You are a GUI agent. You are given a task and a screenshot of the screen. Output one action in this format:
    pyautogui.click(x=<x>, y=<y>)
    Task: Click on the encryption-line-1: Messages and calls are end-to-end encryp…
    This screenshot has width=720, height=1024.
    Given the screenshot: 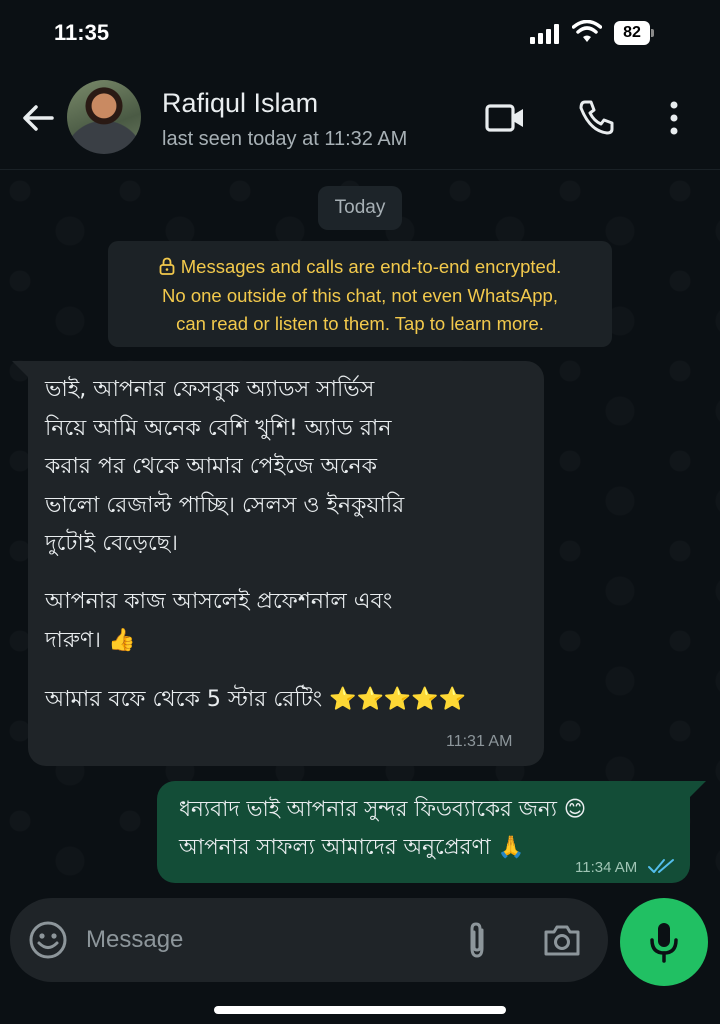 What is the action you would take?
    pyautogui.click(x=371, y=266)
    